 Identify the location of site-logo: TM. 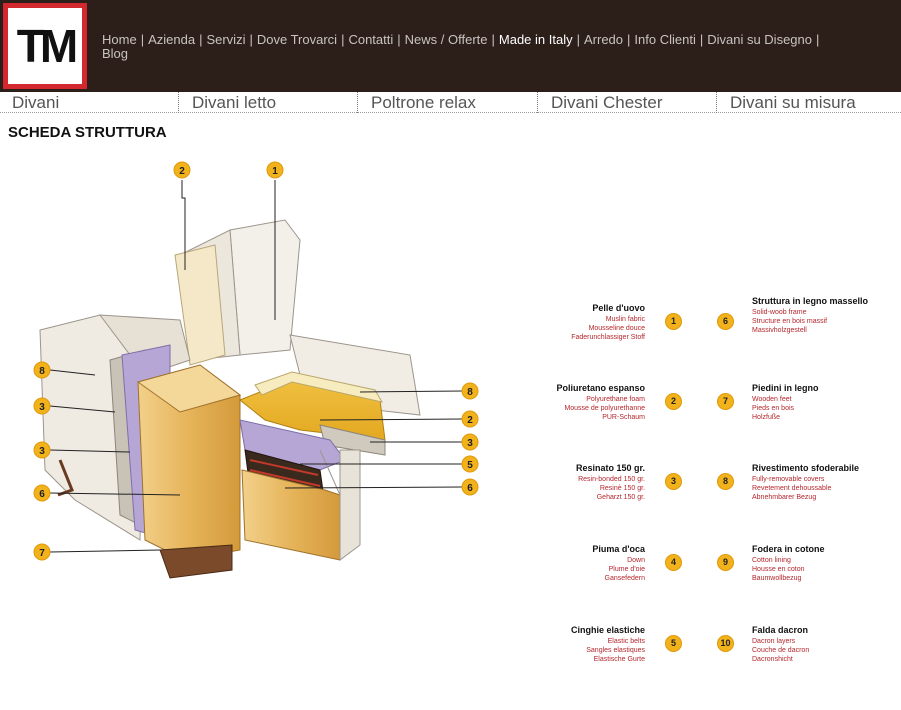
(45, 46).